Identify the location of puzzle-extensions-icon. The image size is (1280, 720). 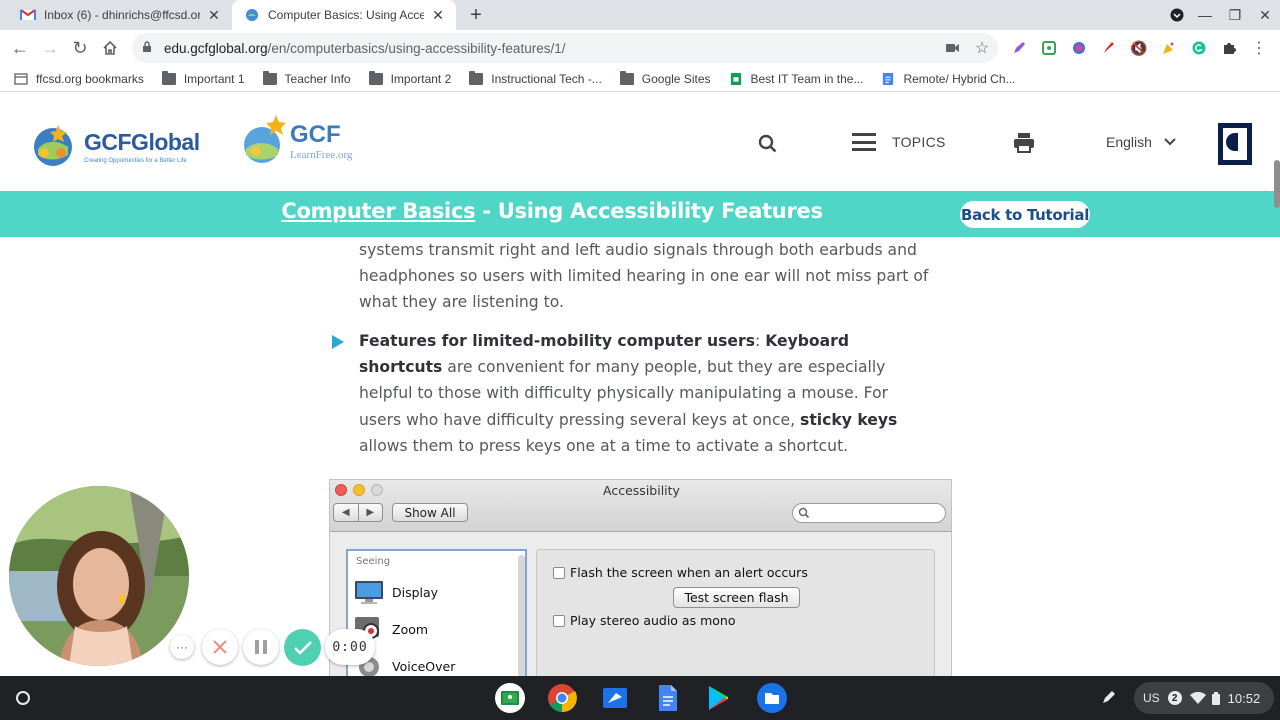
(1229, 48).